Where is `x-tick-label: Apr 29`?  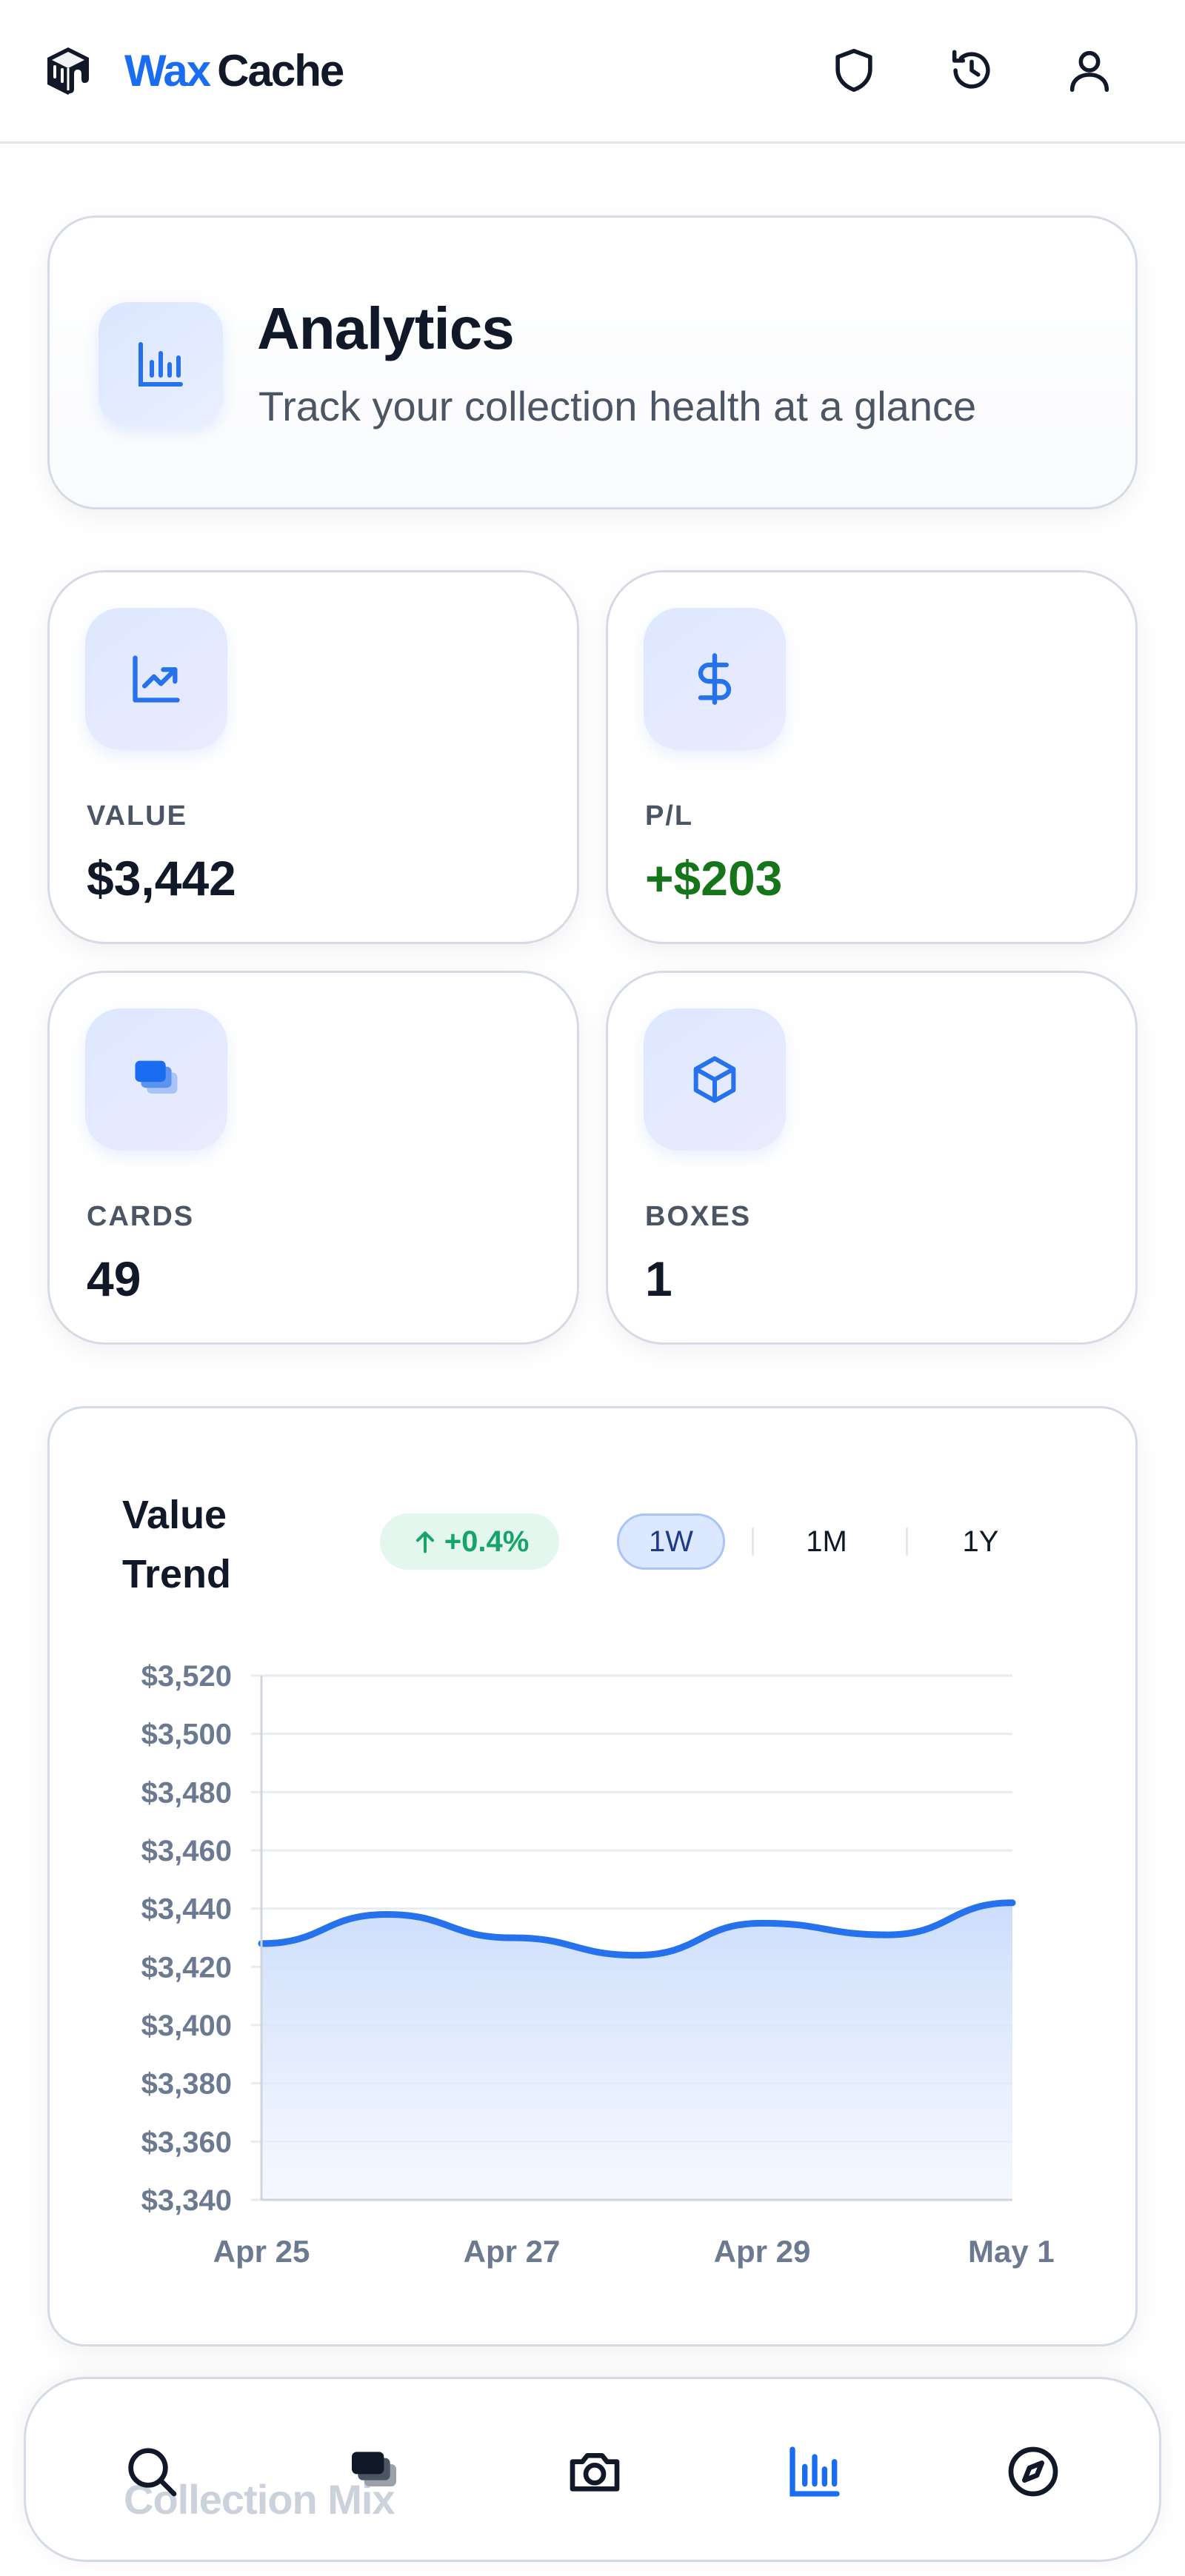 x-tick-label: Apr 29 is located at coordinates (762, 2251).